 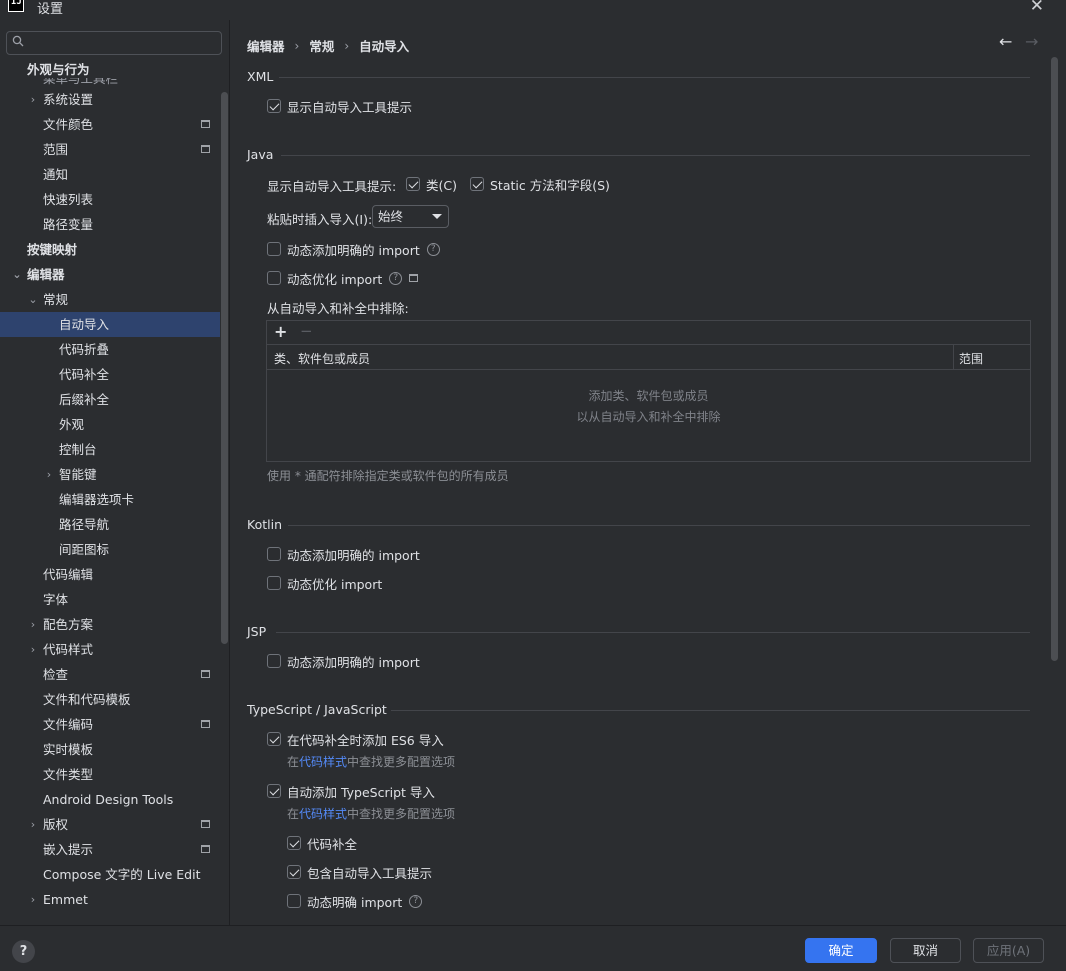 What do you see at coordinates (110, 424) in the screenshot?
I see `sidebar-item: 外观` at bounding box center [110, 424].